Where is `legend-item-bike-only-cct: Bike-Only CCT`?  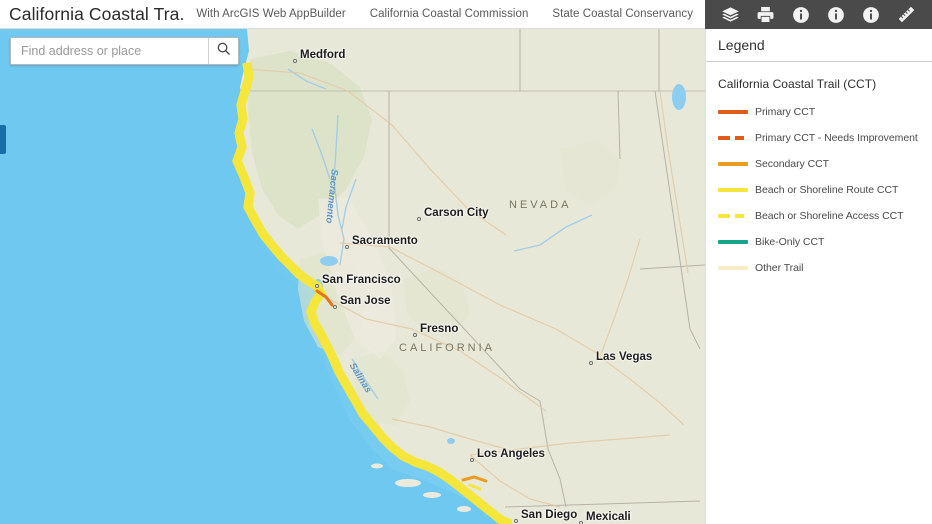 legend-item-bike-only-cct: Bike-Only CCT is located at coordinates (819, 242).